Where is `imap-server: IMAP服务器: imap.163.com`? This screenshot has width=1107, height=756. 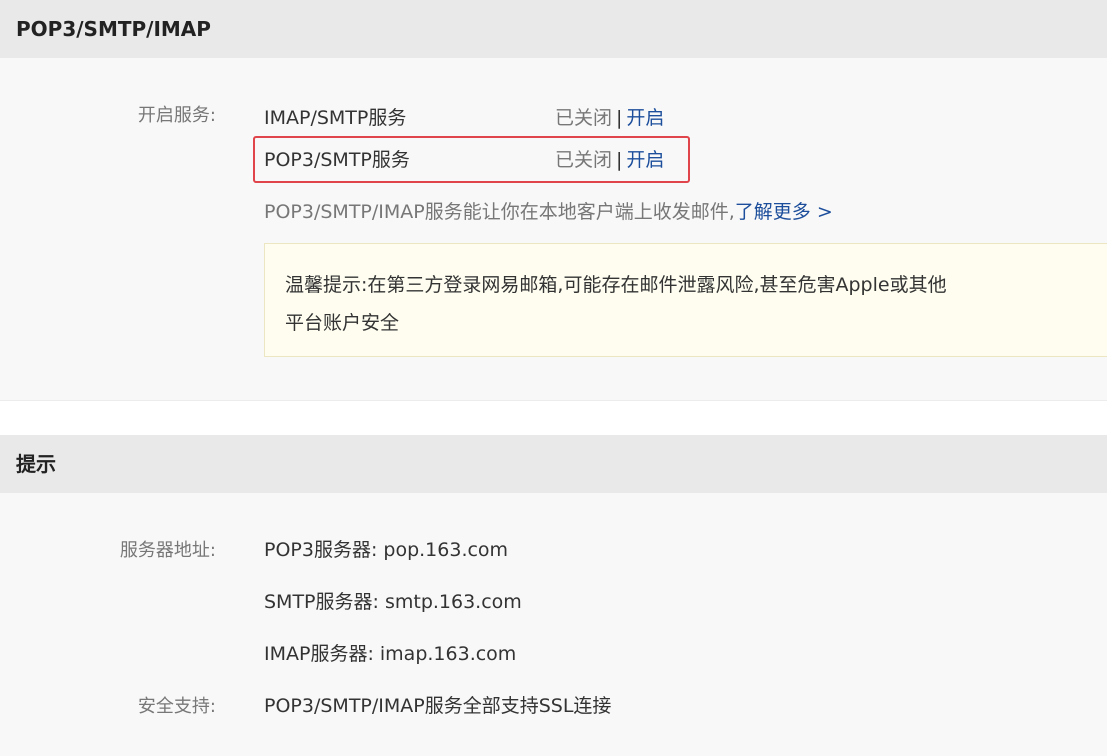 imap-server: IMAP服务器: imap.163.com is located at coordinates (390, 654).